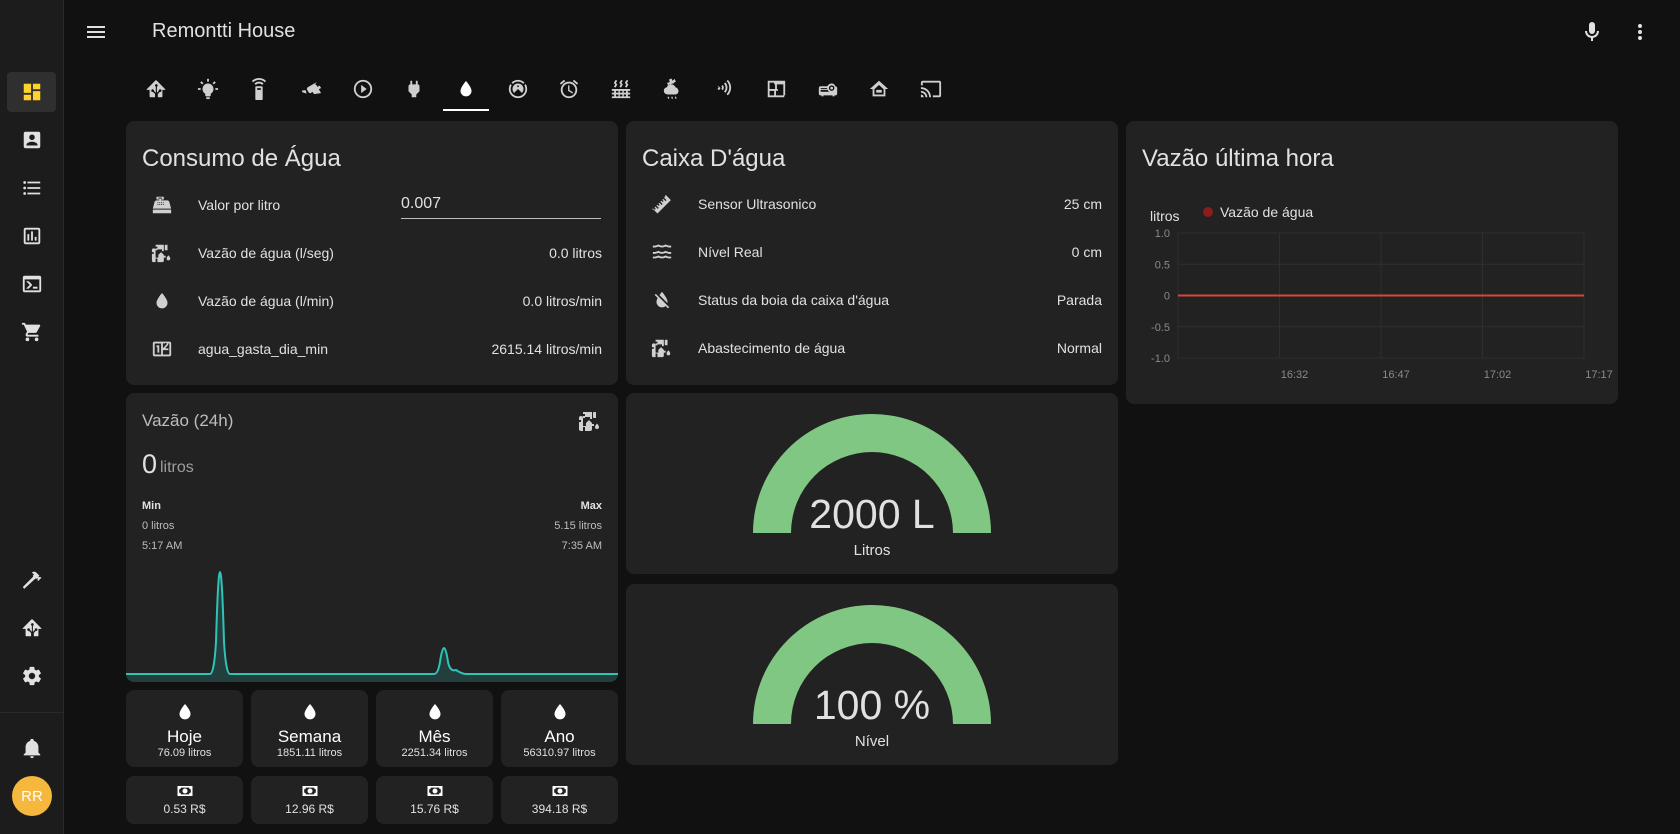  Describe the element at coordinates (872, 204) in the screenshot. I see `entity-row: Sensor Ultrasonico 25 cm` at that location.